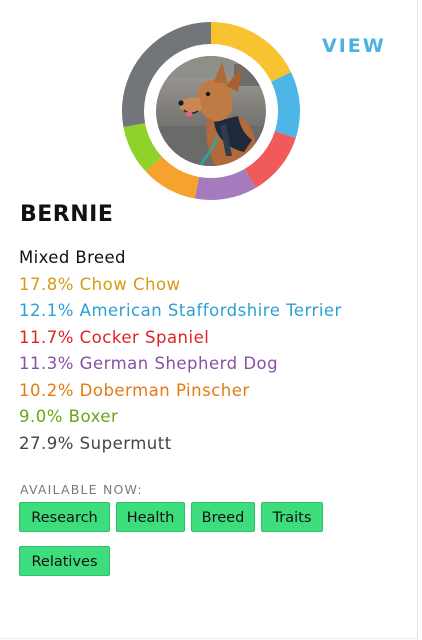 This screenshot has width=422, height=640. What do you see at coordinates (67, 214) in the screenshot?
I see `dog-name: BERNIE` at bounding box center [67, 214].